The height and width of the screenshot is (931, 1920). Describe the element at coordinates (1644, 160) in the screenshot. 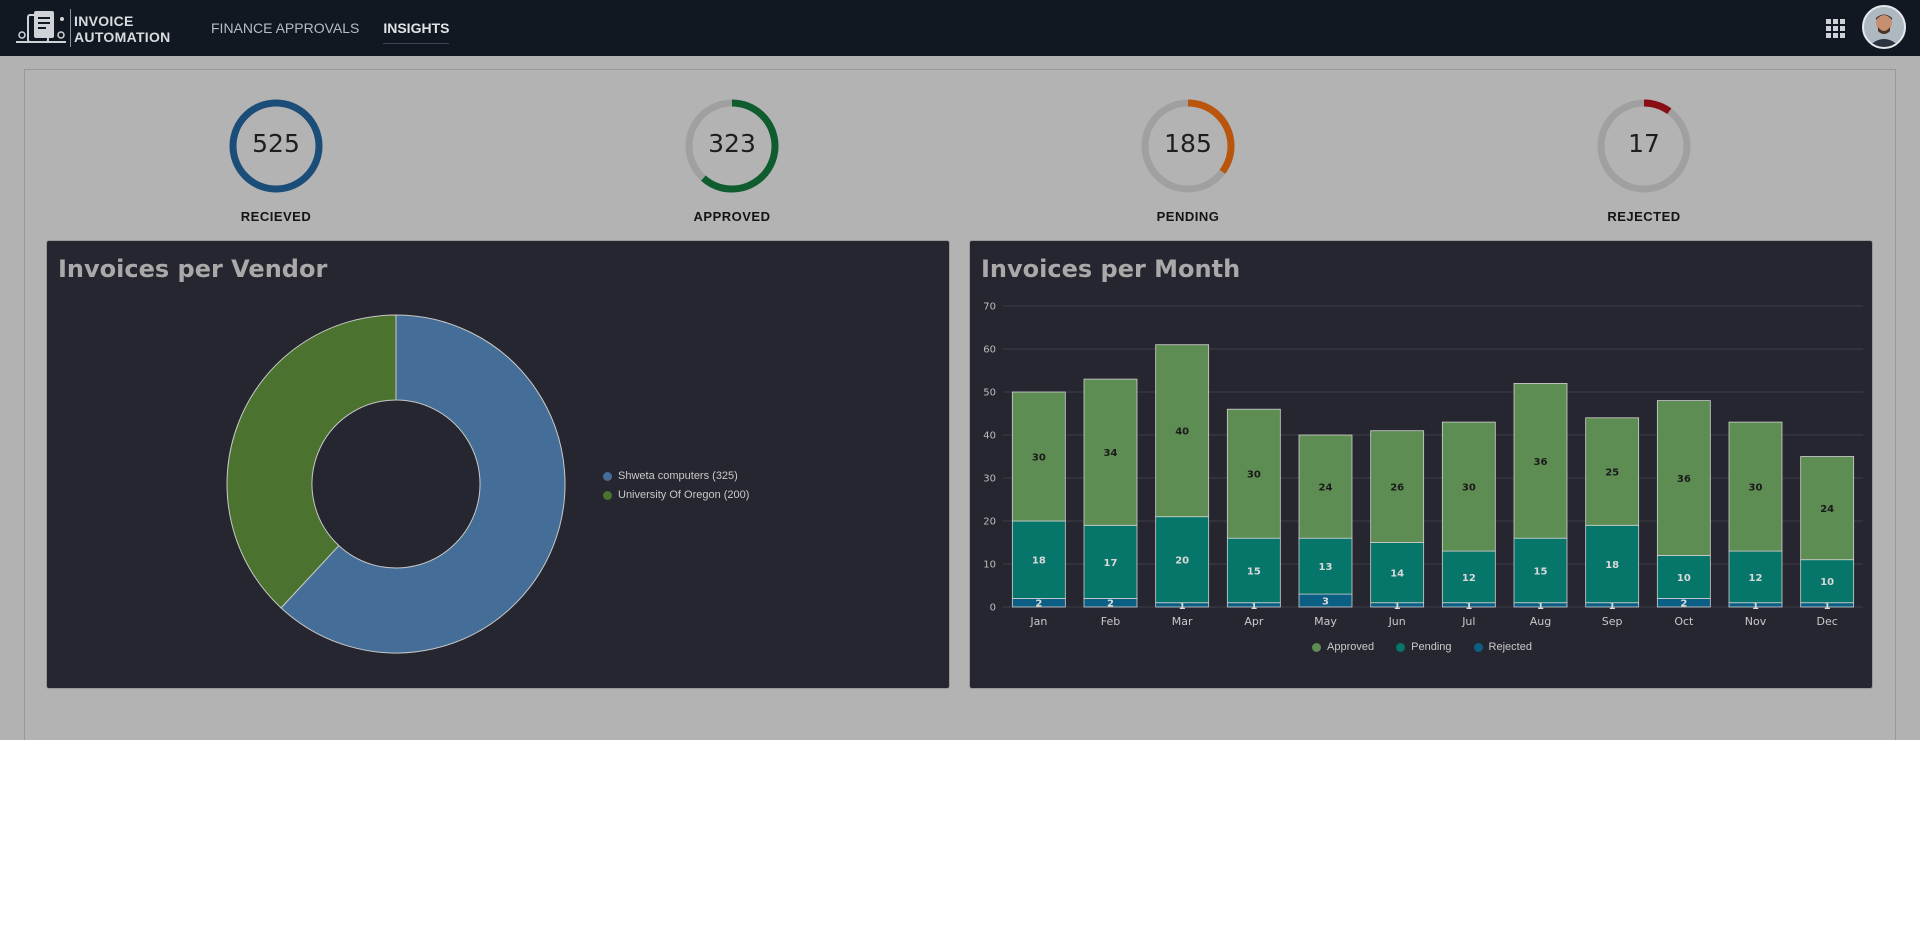

I see `stat-rejected: 17 REJECTED` at that location.